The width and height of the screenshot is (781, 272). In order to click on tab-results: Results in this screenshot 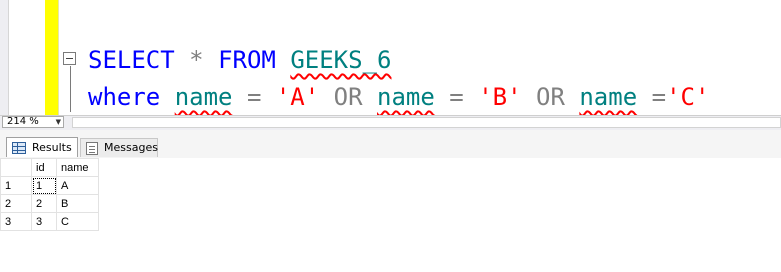, I will do `click(42, 147)`.